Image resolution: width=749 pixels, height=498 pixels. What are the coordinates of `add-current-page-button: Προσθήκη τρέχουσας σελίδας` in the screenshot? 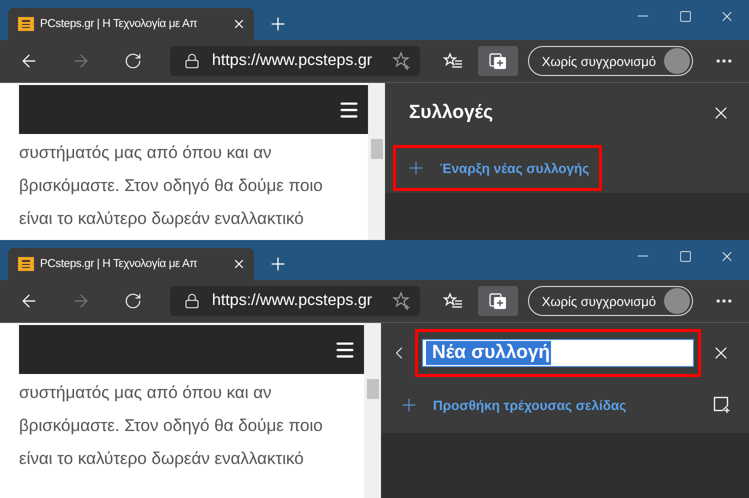 It's located at (512, 405).